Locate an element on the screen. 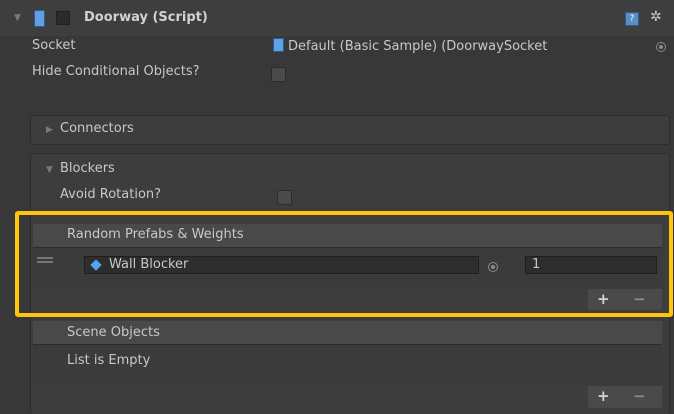  scene-objects-empty-text: List is Empty is located at coordinates (109, 360).